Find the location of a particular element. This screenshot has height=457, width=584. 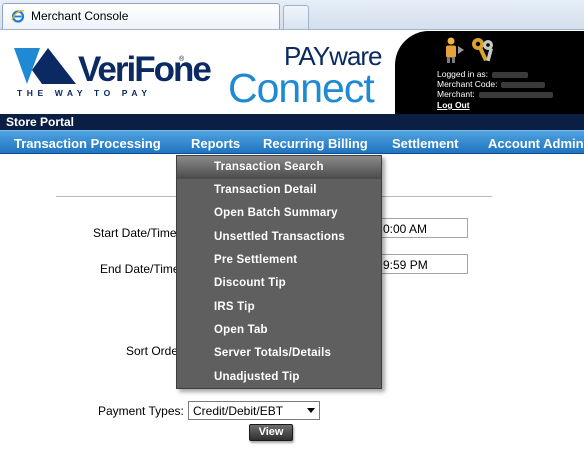

verifone-tagline: THE WAY TO PAY is located at coordinates (84, 93).